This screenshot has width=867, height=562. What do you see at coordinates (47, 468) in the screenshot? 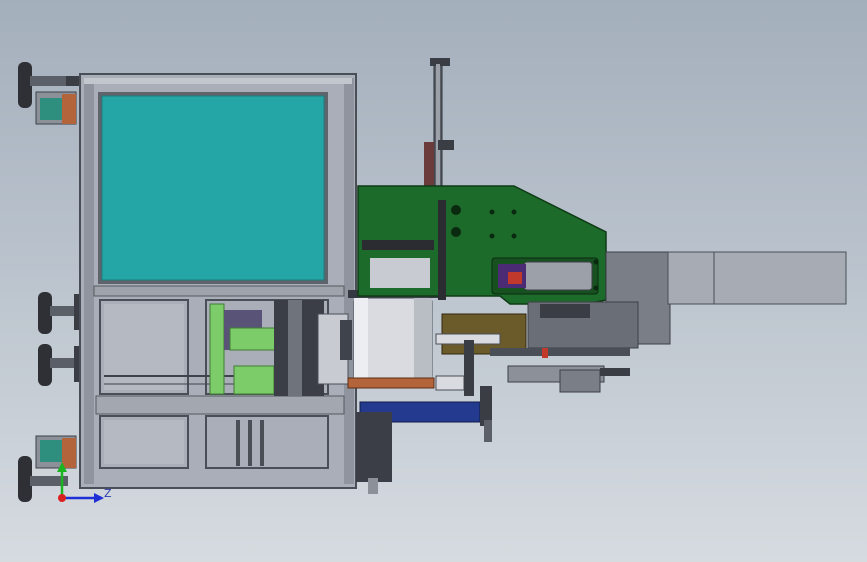
I see `caster-bottom` at bounding box center [47, 468].